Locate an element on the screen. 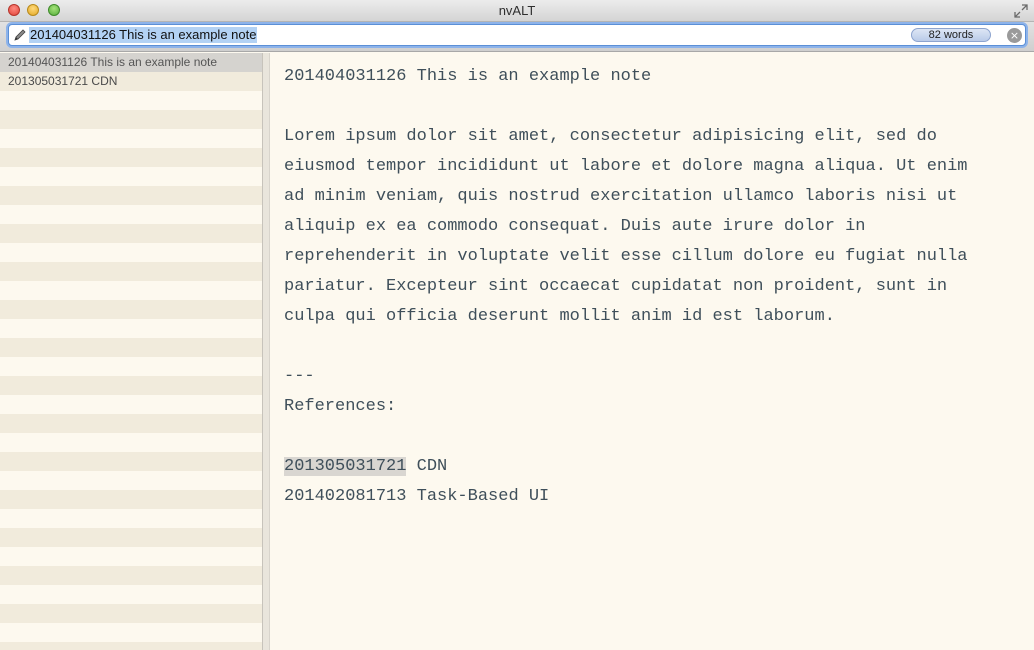  search-input-value: 201404031126 This is an example note is located at coordinates (143, 35).